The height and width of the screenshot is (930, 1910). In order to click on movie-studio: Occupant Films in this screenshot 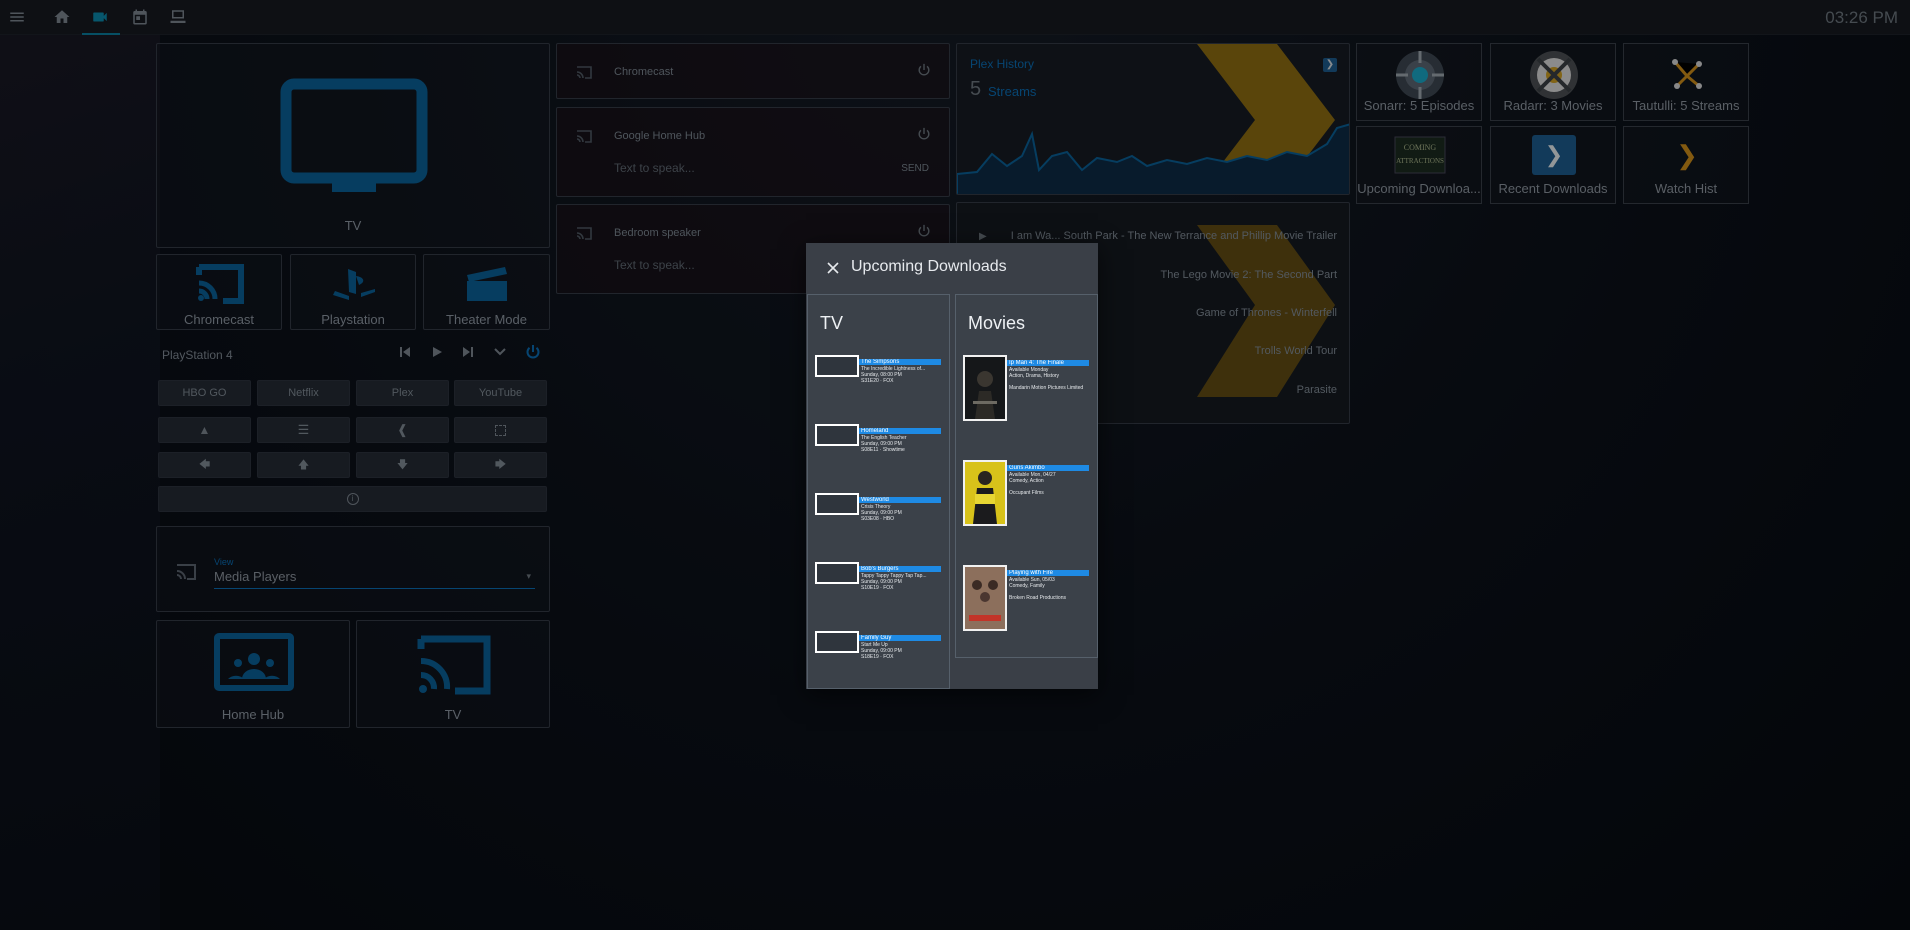, I will do `click(1026, 493)`.